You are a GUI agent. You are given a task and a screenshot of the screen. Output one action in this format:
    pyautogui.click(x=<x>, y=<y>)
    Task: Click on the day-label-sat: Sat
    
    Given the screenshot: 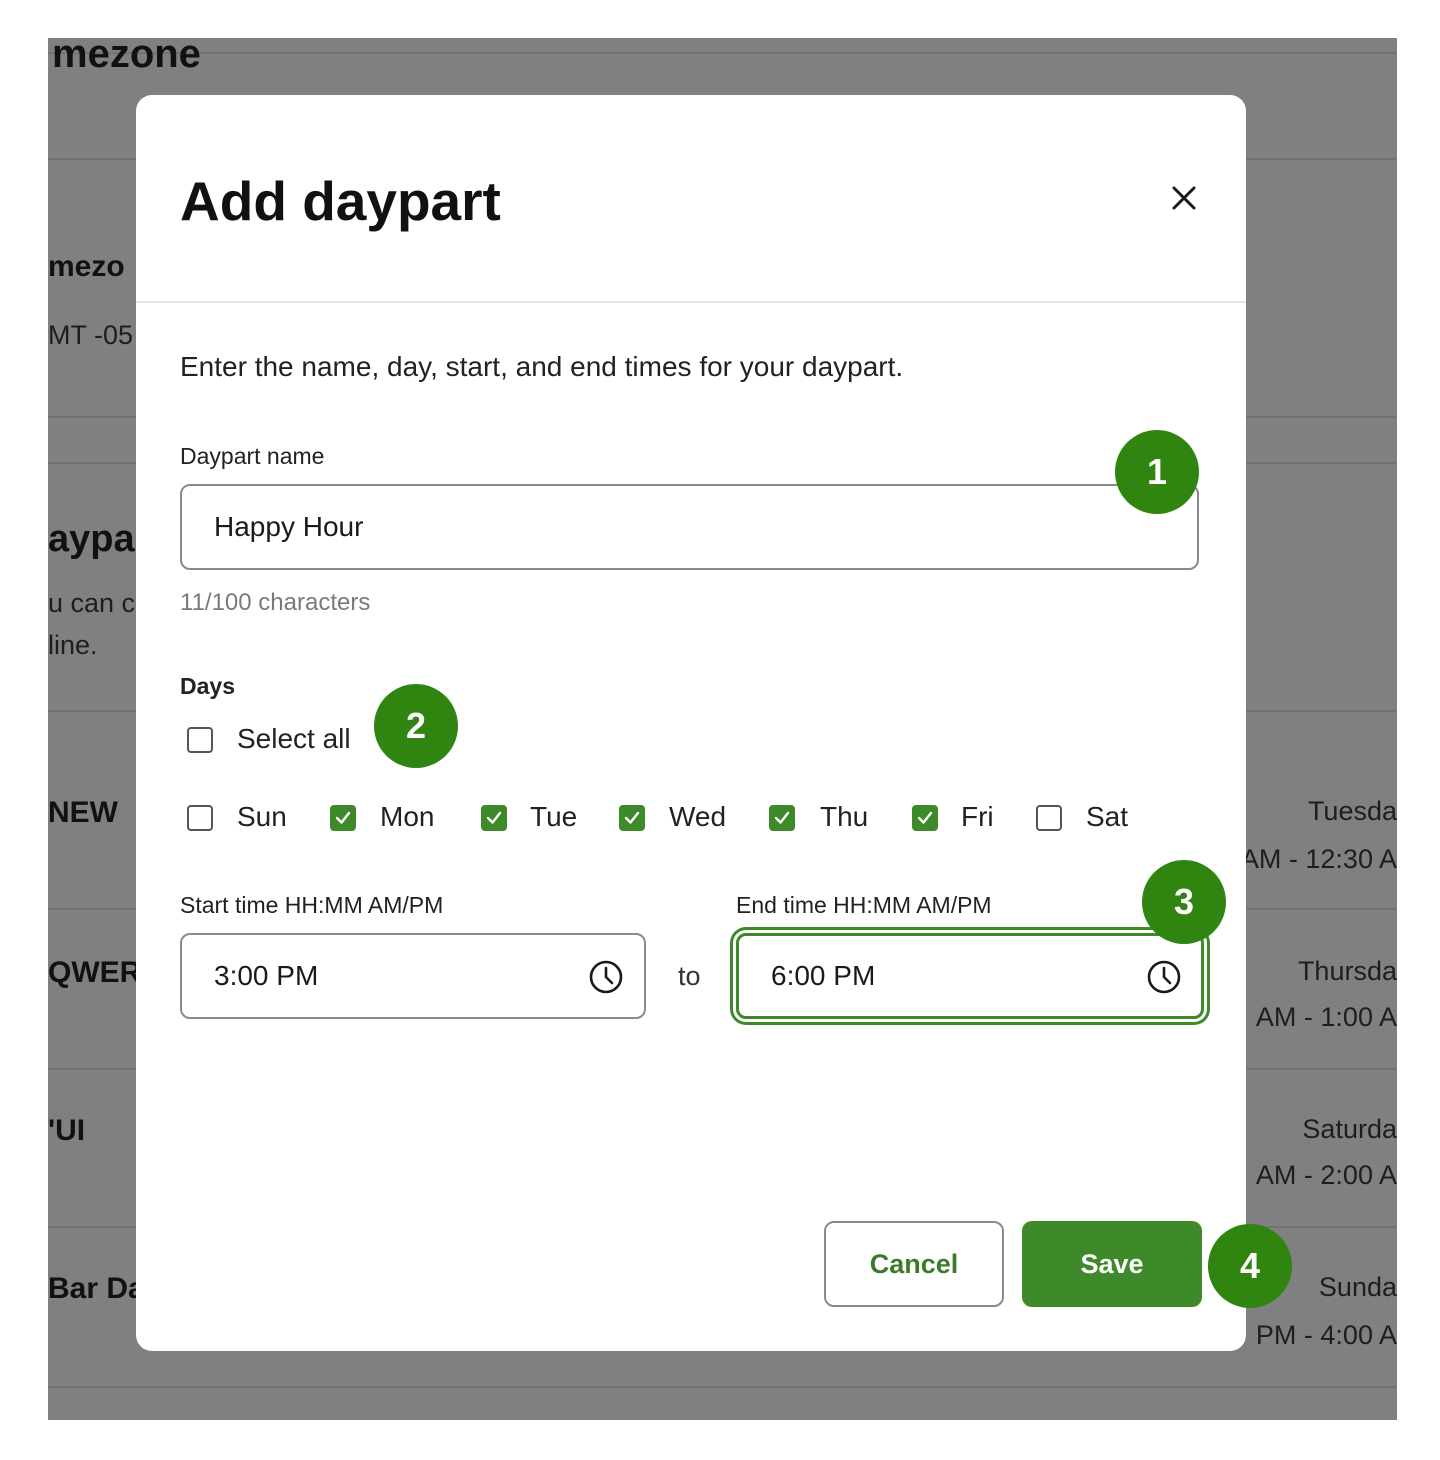 What is the action you would take?
    pyautogui.click(x=1107, y=817)
    